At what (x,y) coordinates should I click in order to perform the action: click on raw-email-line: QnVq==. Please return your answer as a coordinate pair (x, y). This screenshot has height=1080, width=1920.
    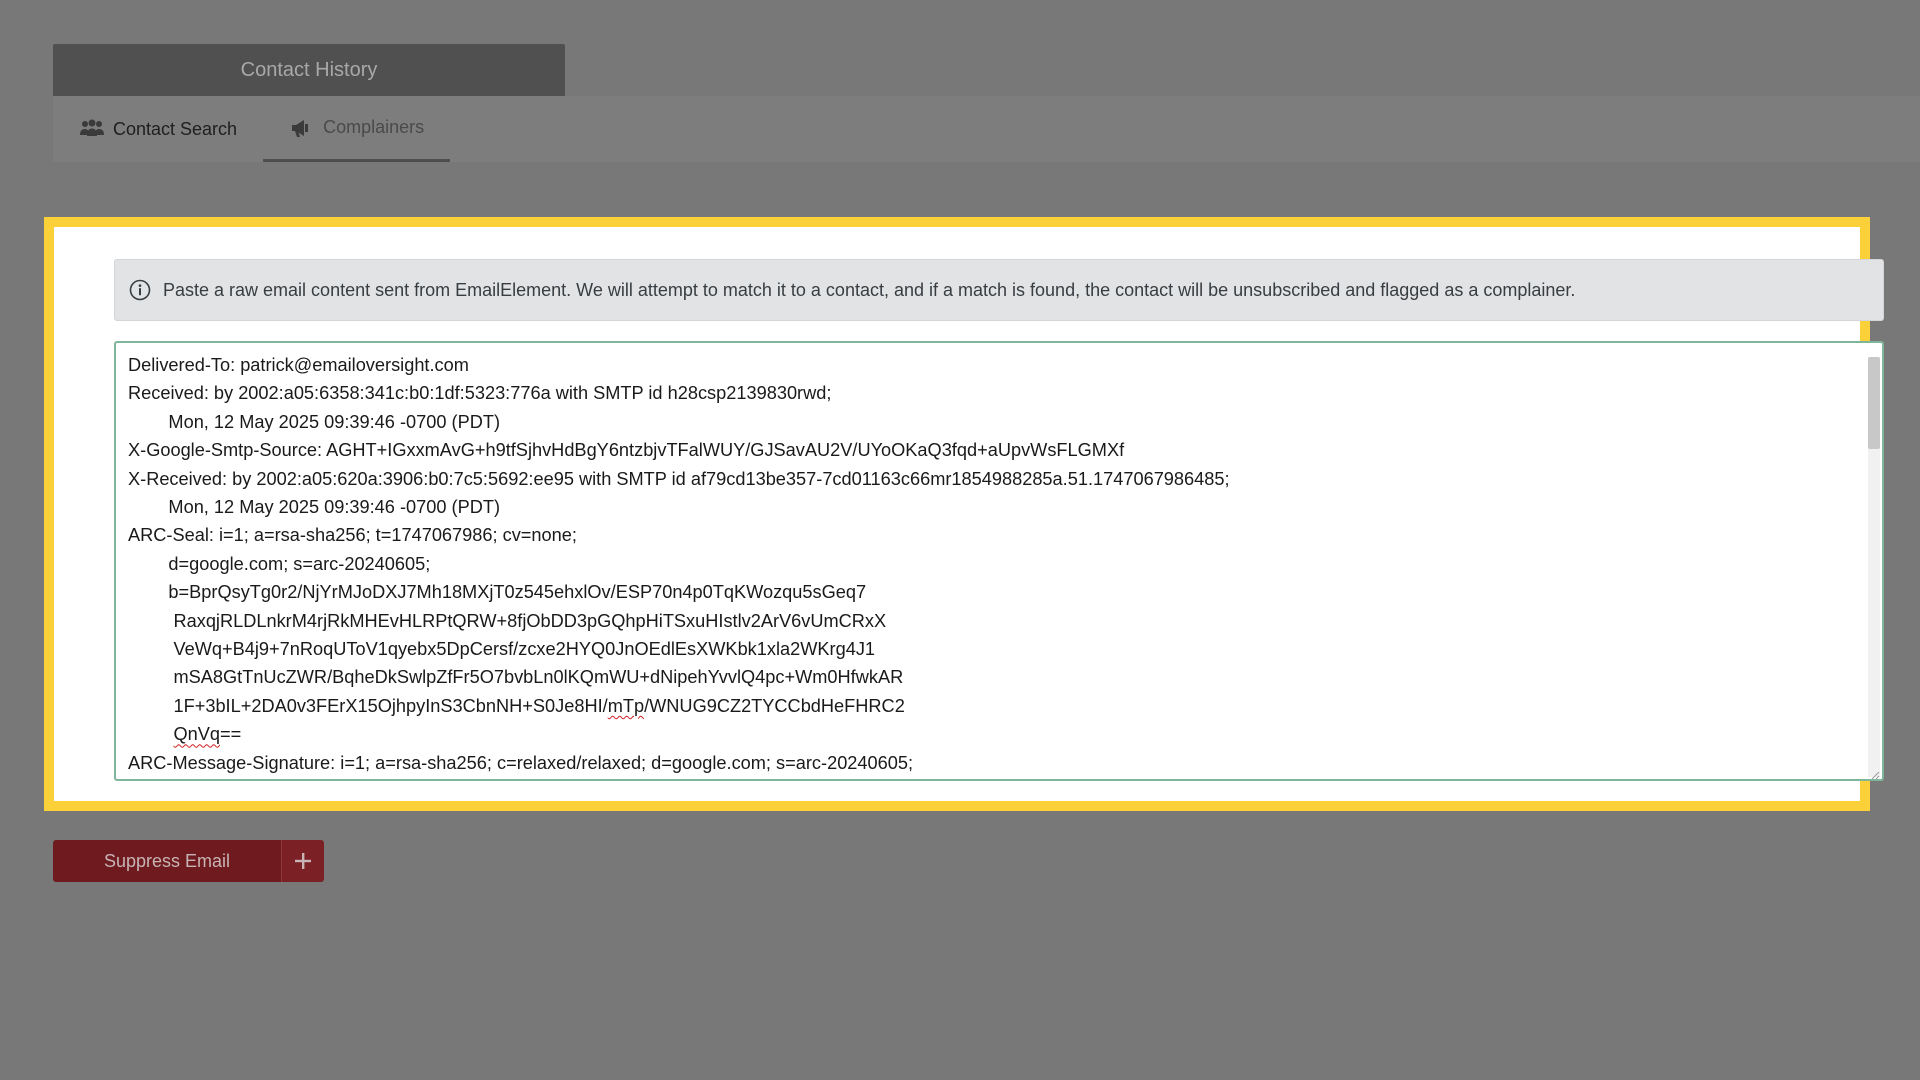
    Looking at the image, I should click on (207, 734).